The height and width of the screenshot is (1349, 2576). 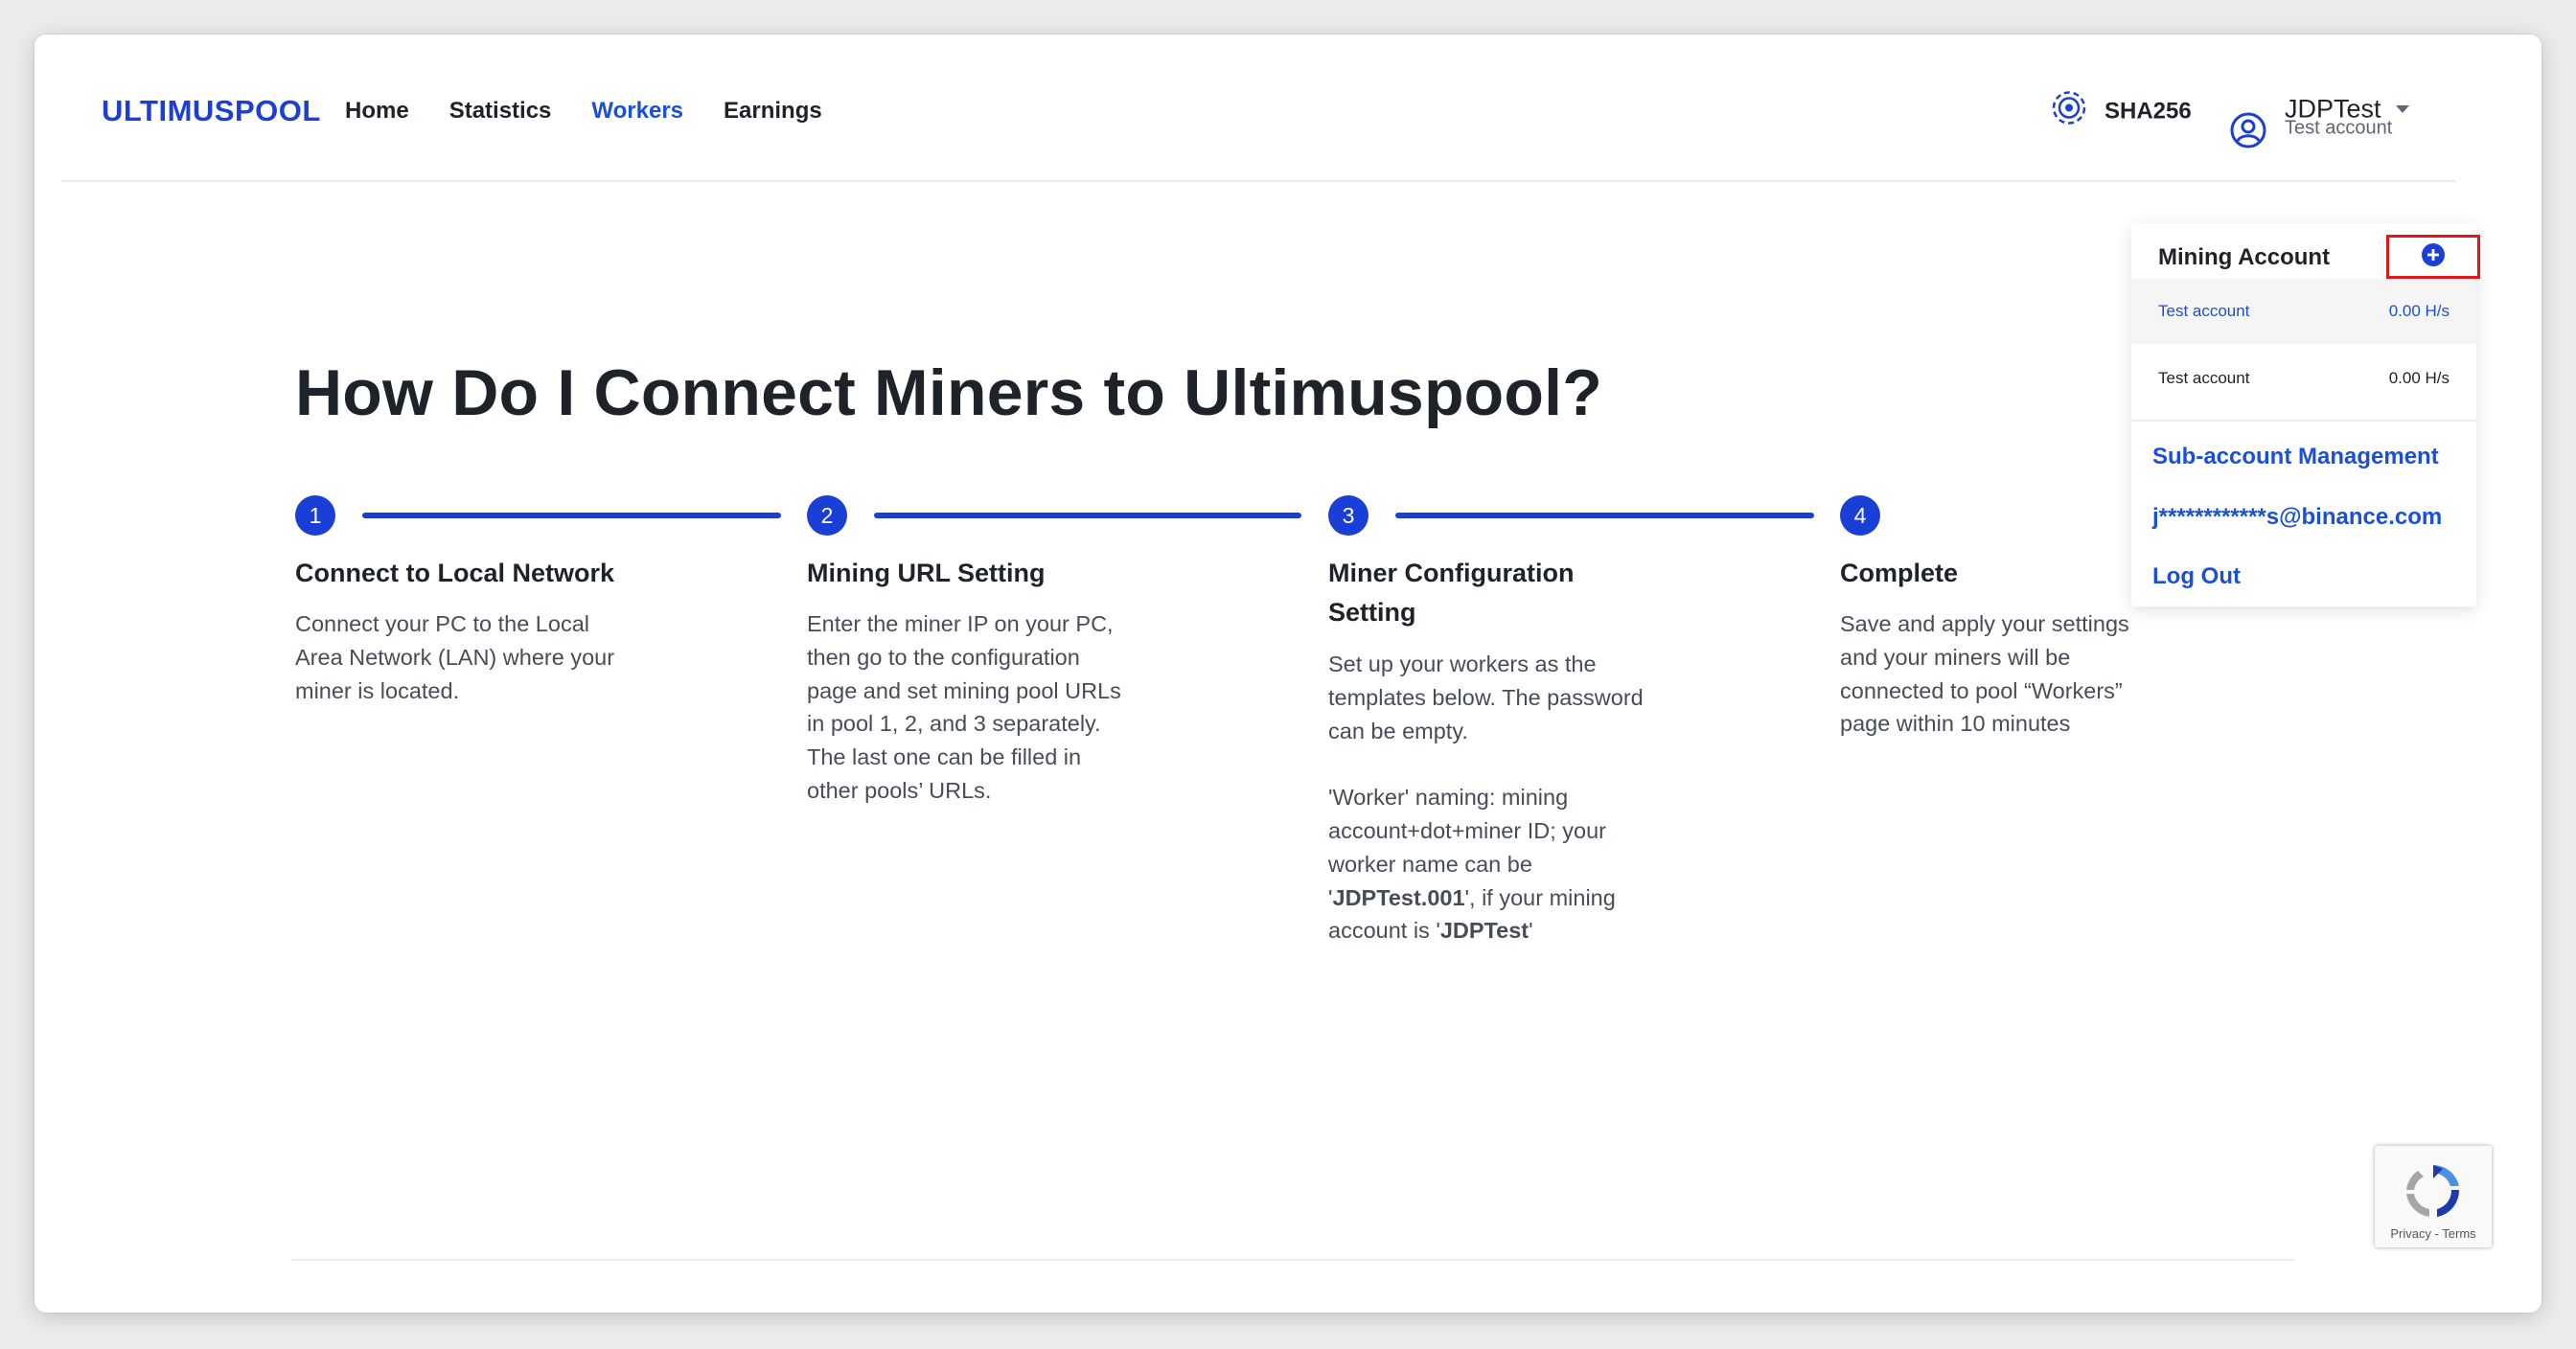 I want to click on step-3-progress-line, so click(x=1604, y=516).